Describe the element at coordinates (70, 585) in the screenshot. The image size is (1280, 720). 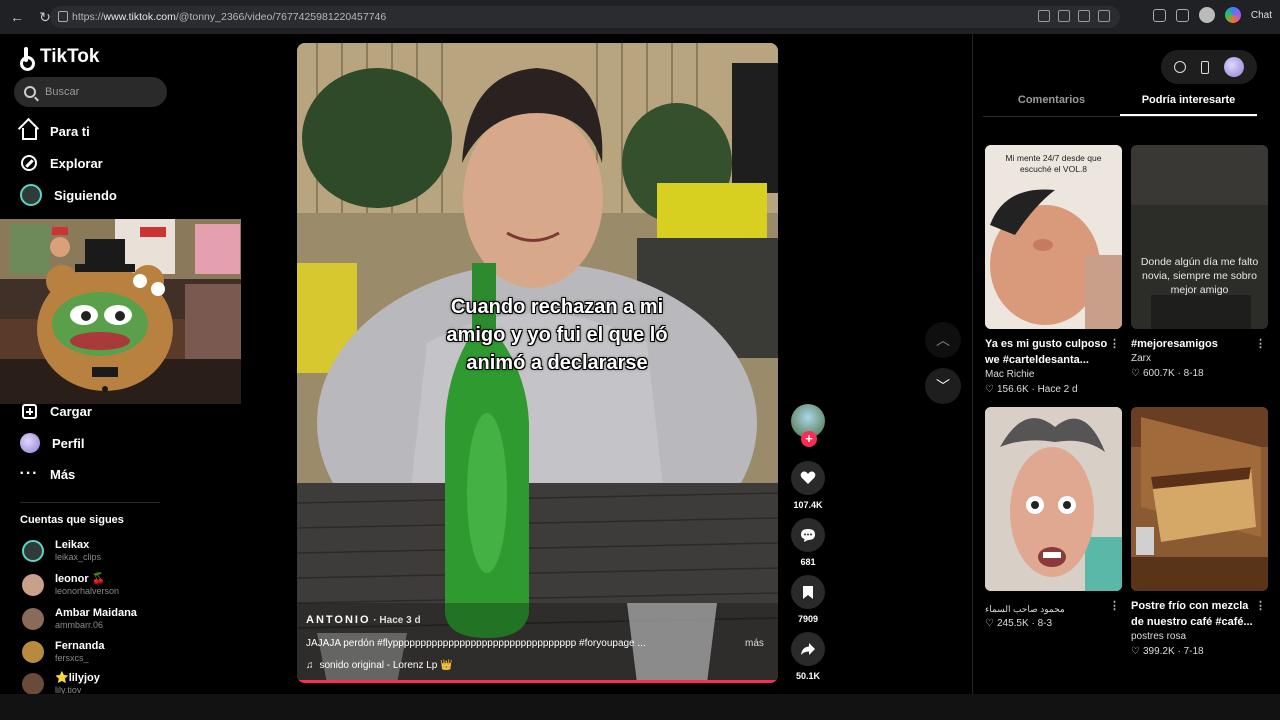
I see `followed-account: leonor 🍒 leonorhalverson` at that location.